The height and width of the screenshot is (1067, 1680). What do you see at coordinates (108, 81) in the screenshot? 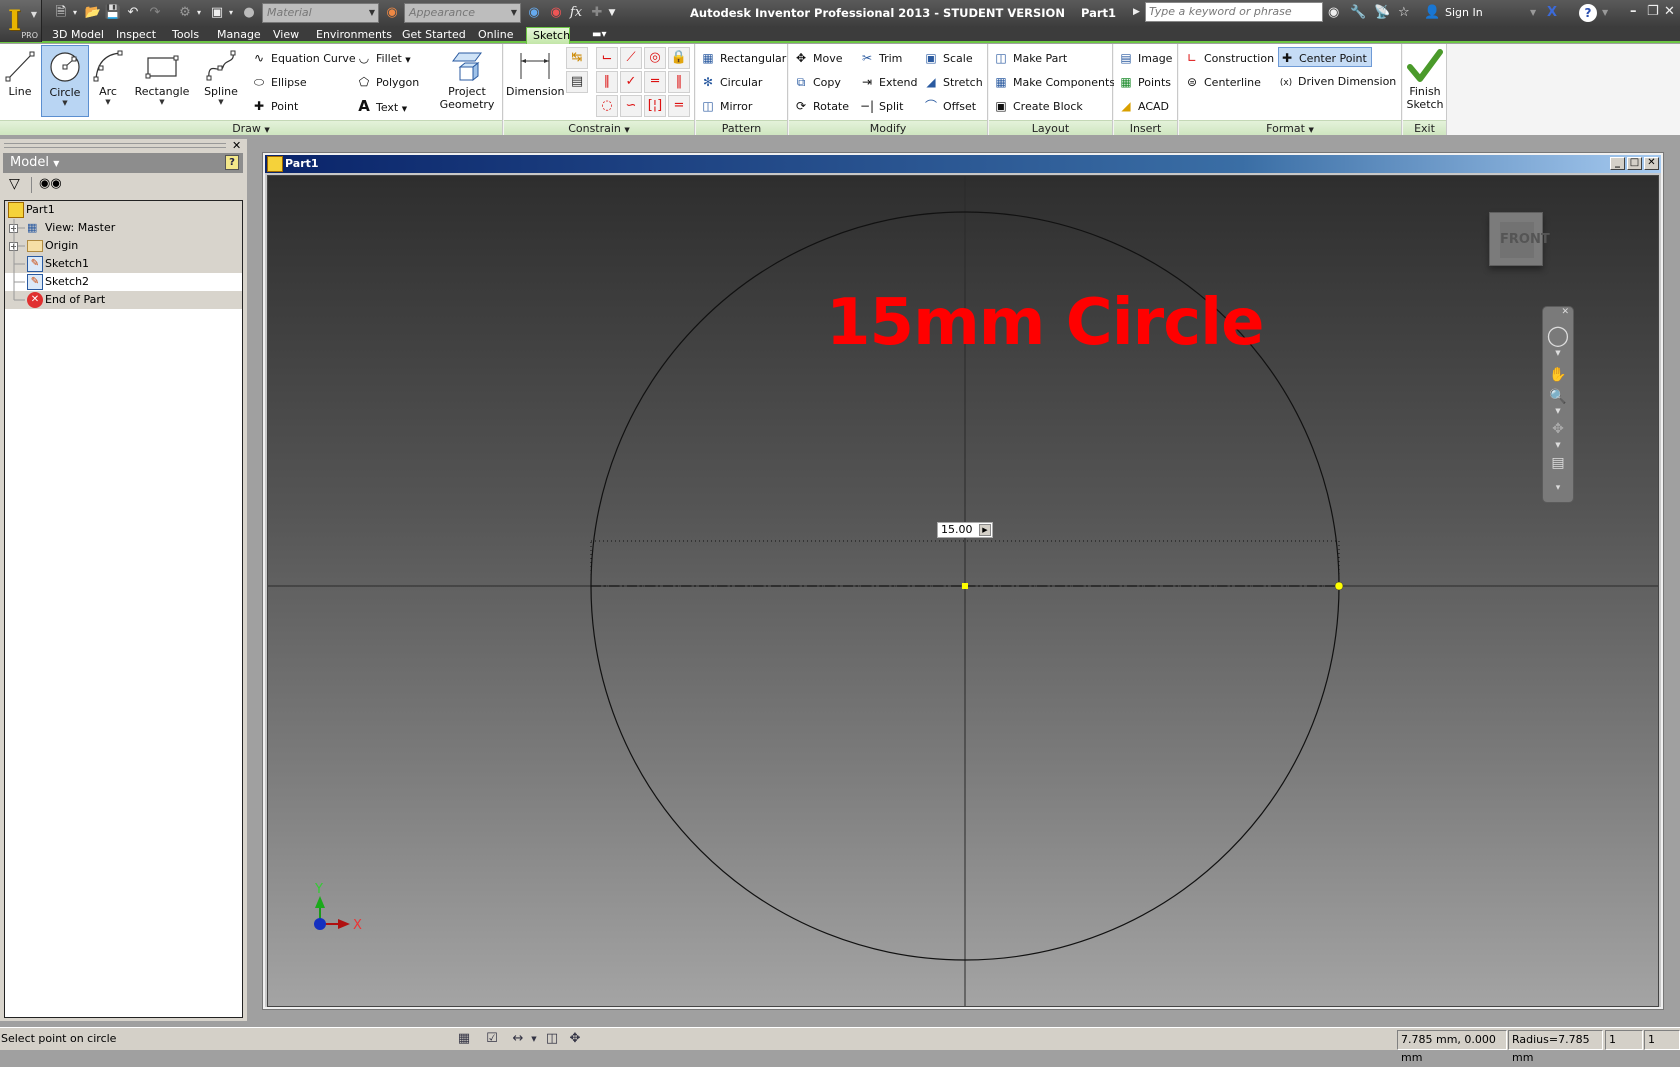
I see `arc-button: Arc ▼` at bounding box center [108, 81].